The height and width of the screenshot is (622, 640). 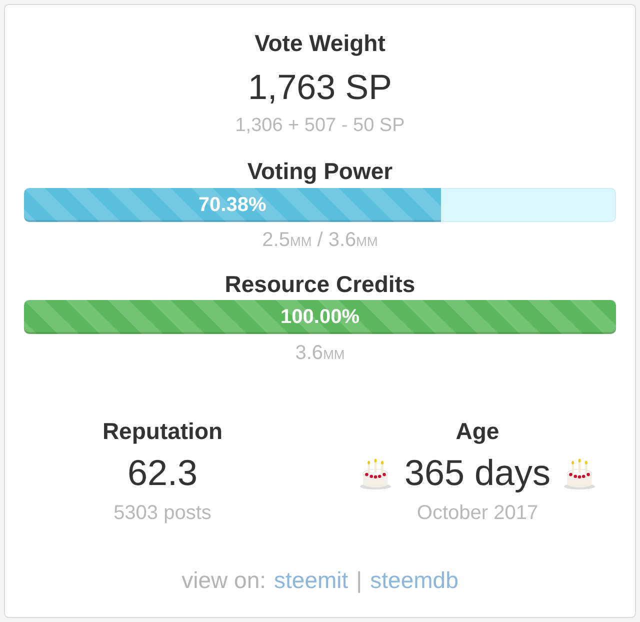 I want to click on site-link: steemit, so click(x=311, y=580).